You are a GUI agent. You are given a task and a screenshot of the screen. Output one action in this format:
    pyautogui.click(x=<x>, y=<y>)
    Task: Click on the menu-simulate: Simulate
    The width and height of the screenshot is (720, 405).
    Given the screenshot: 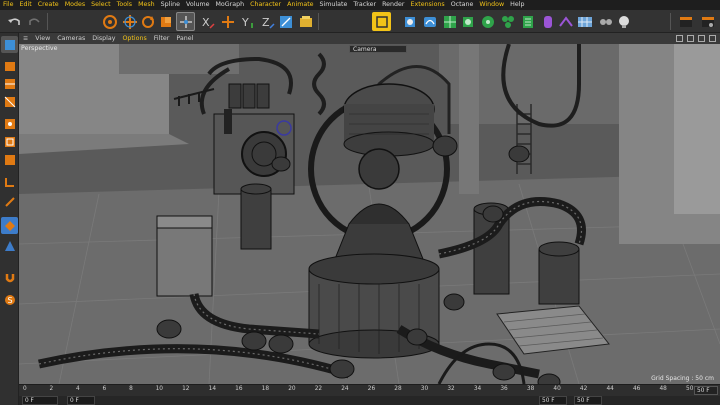 What is the action you would take?
    pyautogui.click(x=334, y=5)
    